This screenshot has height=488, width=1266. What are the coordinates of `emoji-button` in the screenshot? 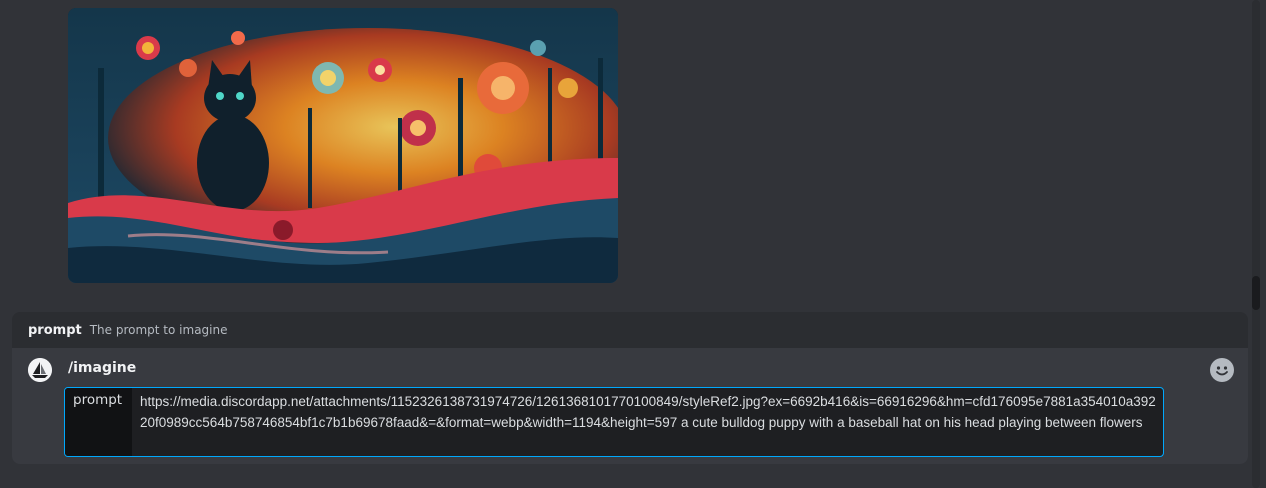 It's located at (1222, 370).